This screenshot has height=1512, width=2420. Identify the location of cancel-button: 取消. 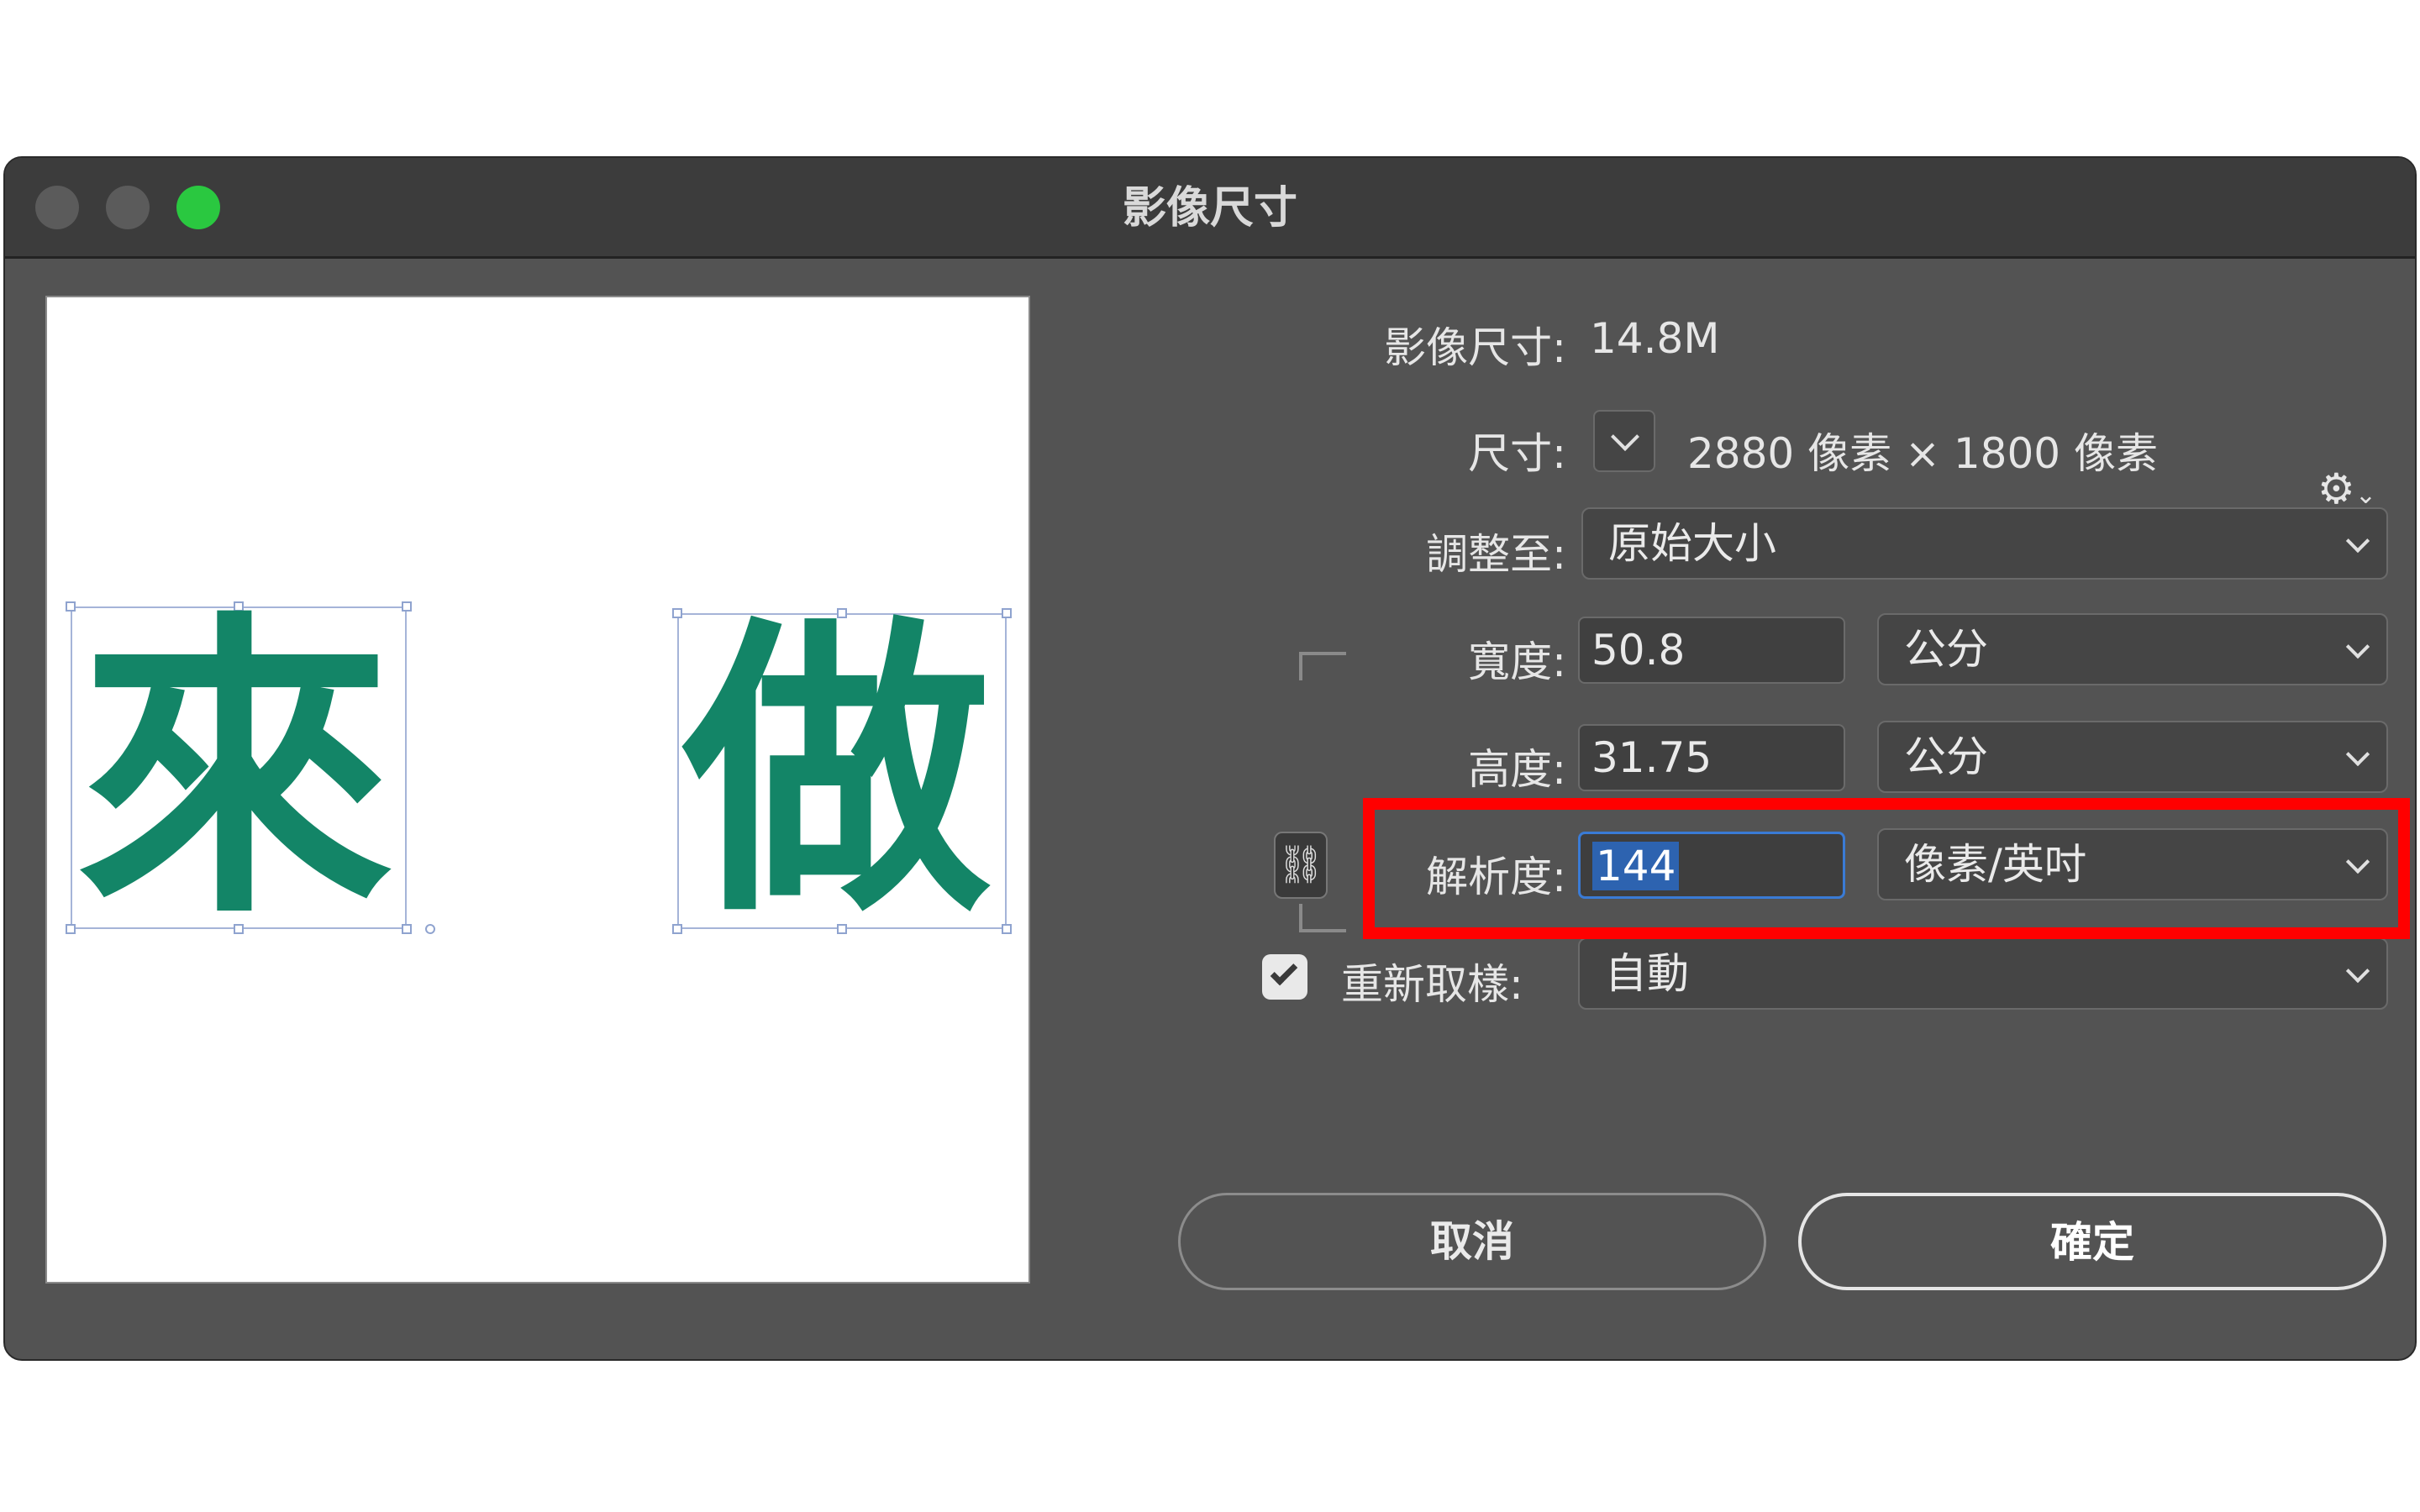
(1472, 1241).